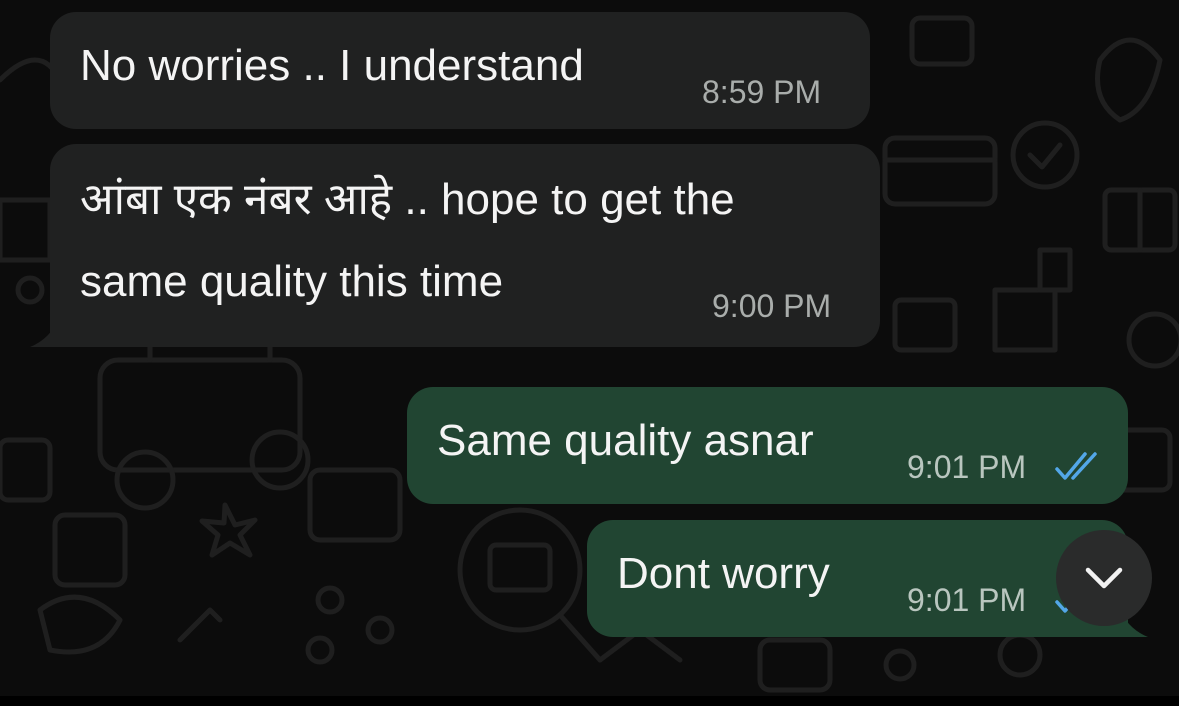 The image size is (1179, 706). Describe the element at coordinates (625, 440) in the screenshot. I see `message-text: Same quality asnar` at that location.